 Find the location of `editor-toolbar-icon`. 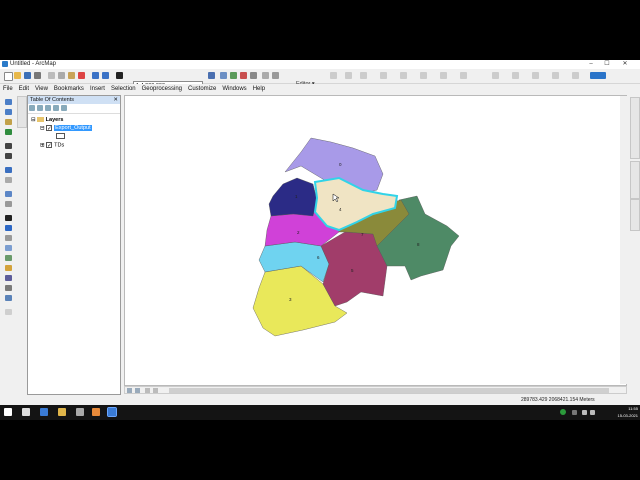

editor-toolbar-icon is located at coordinates (211, 75).